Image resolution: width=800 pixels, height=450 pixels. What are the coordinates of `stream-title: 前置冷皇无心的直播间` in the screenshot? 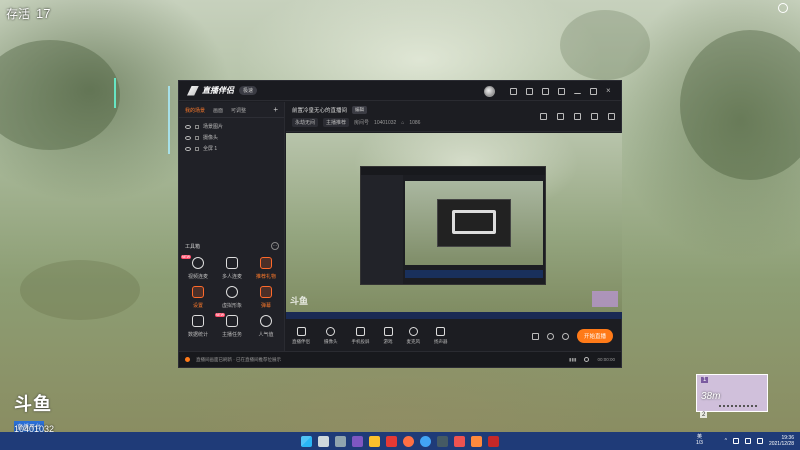 It's located at (320, 111).